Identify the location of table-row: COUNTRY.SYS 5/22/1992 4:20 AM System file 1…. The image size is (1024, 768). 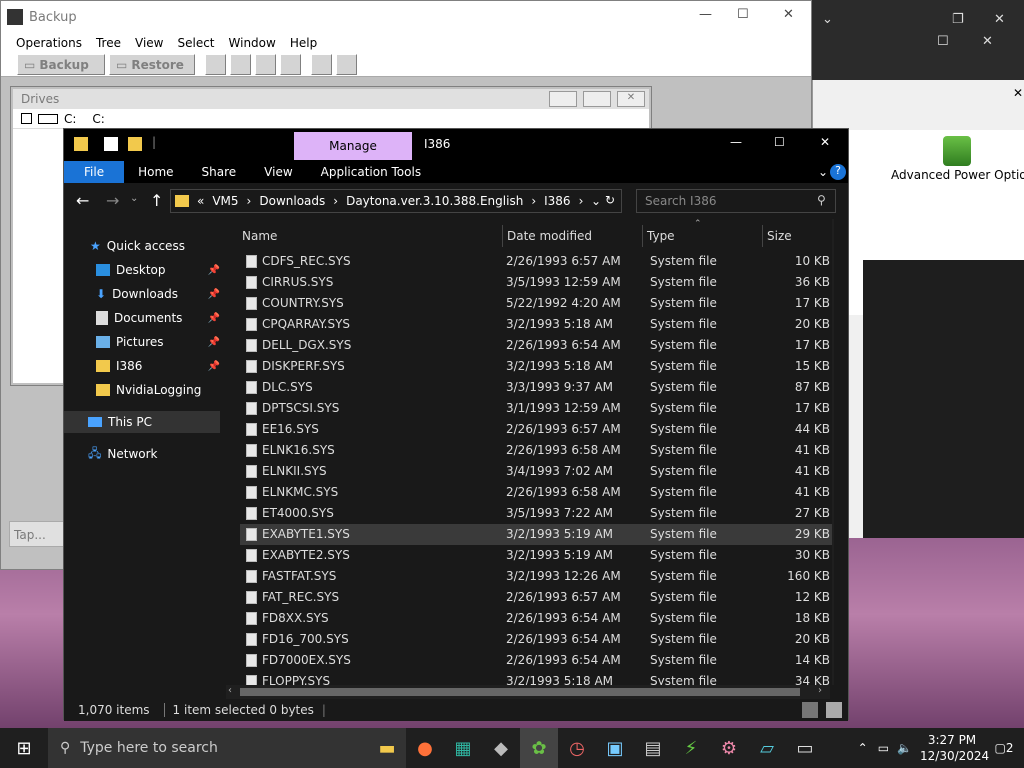
(536, 303).